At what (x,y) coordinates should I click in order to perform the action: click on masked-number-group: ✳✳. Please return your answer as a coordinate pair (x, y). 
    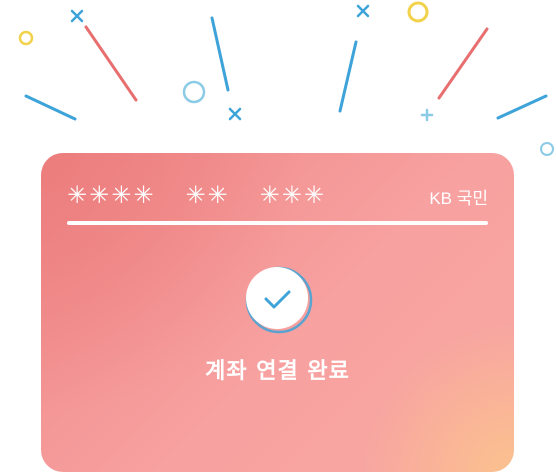
    Looking at the image, I should click on (207, 195).